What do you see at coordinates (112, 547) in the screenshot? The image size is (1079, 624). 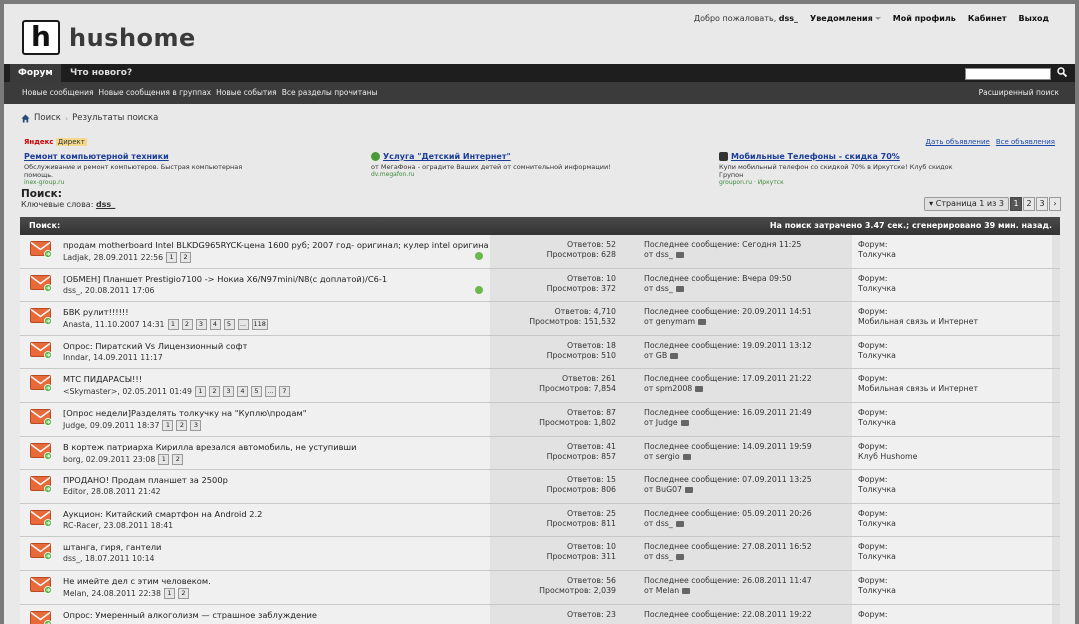 I see `thread-title-link: штанга, гиря, гантели` at bounding box center [112, 547].